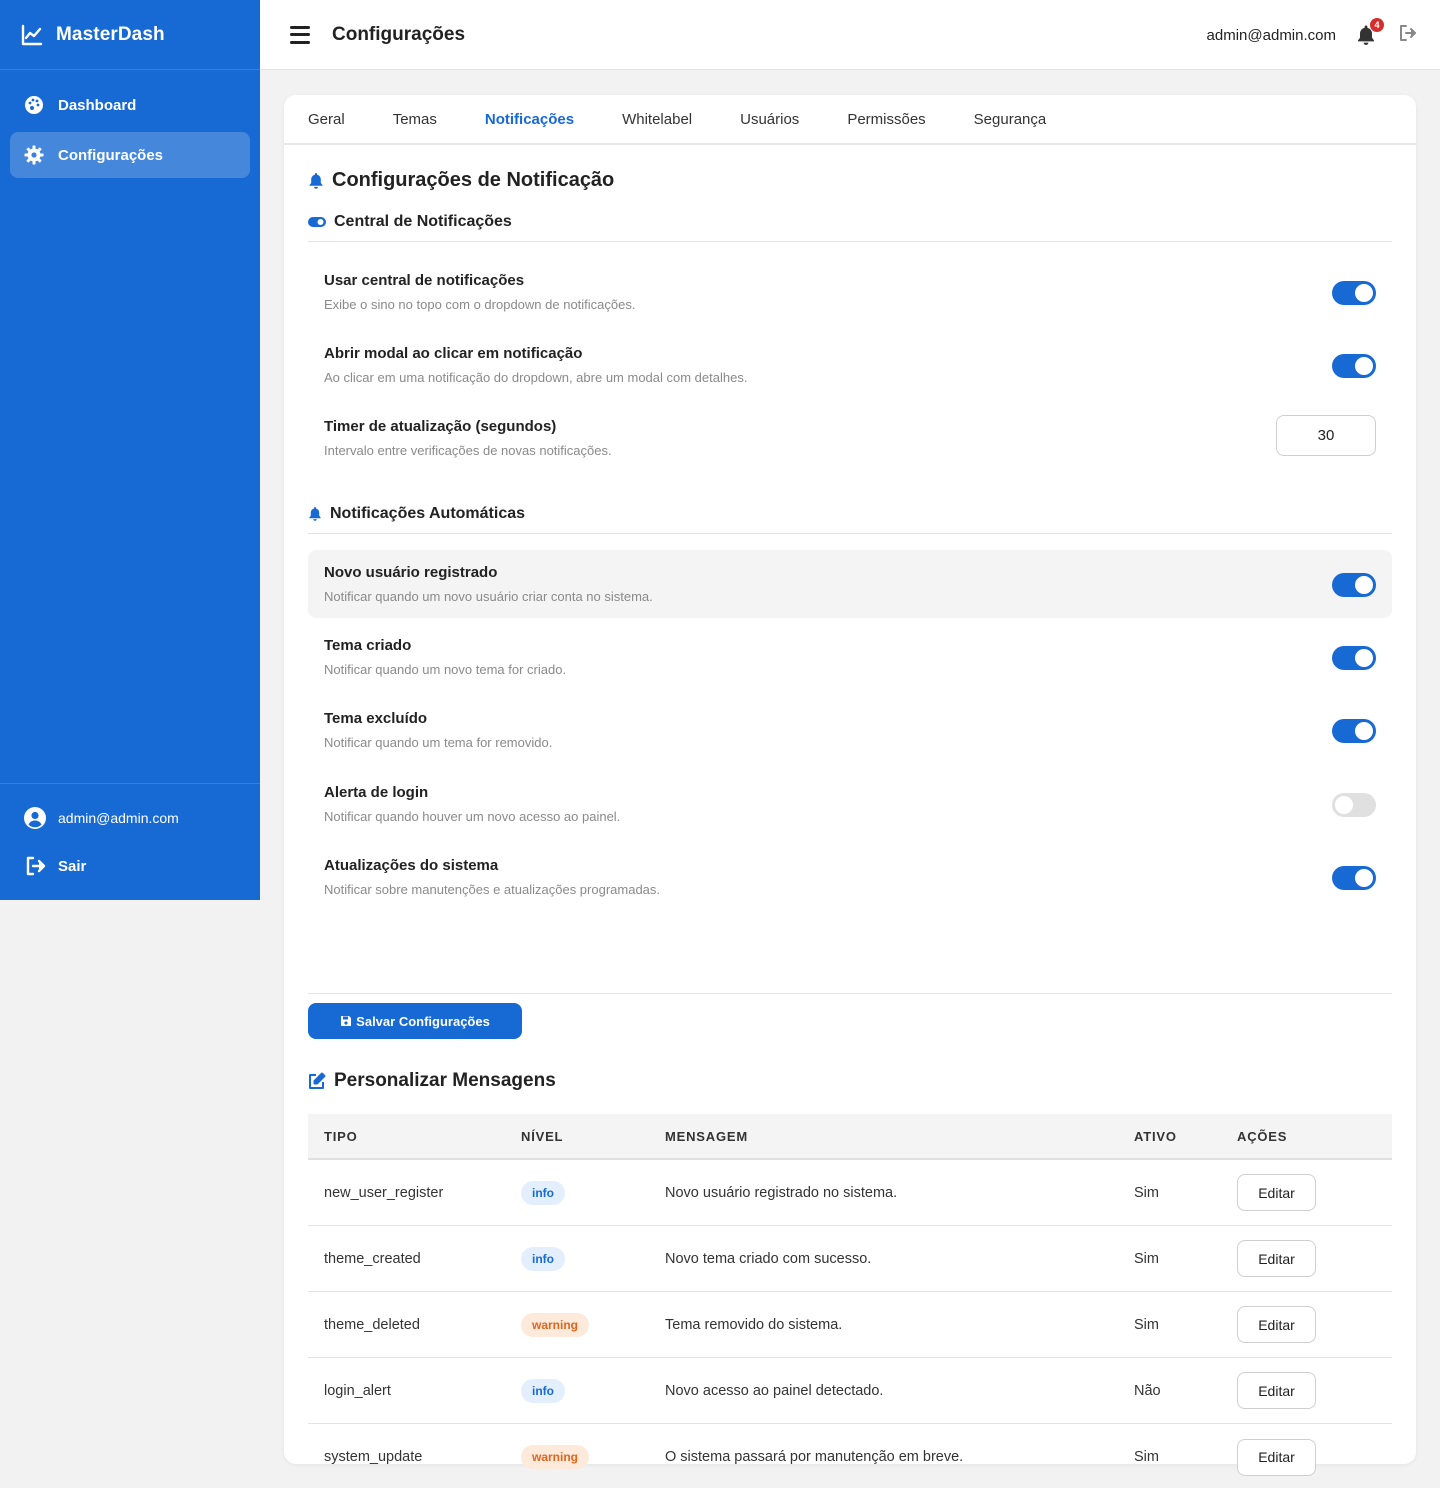 The height and width of the screenshot is (1488, 1440). I want to click on notification-settings-title-text: Configurações de Notificação, so click(473, 180).